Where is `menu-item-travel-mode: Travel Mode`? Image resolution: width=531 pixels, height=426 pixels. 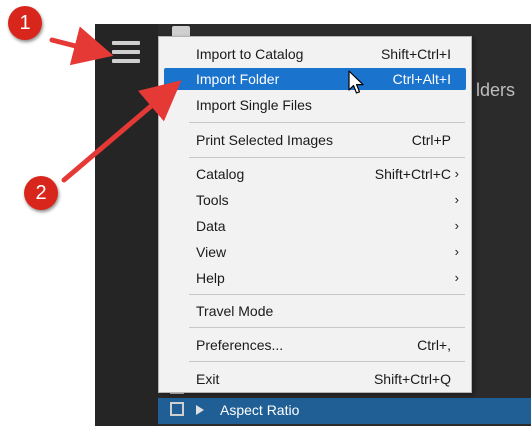 menu-item-travel-mode: Travel Mode is located at coordinates (315, 311).